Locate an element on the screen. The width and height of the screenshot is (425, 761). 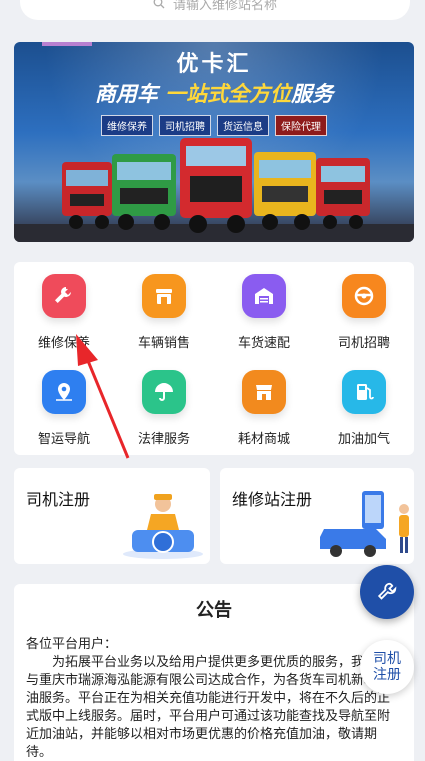
service-label: 维修保养 is located at coordinates (63, 343).